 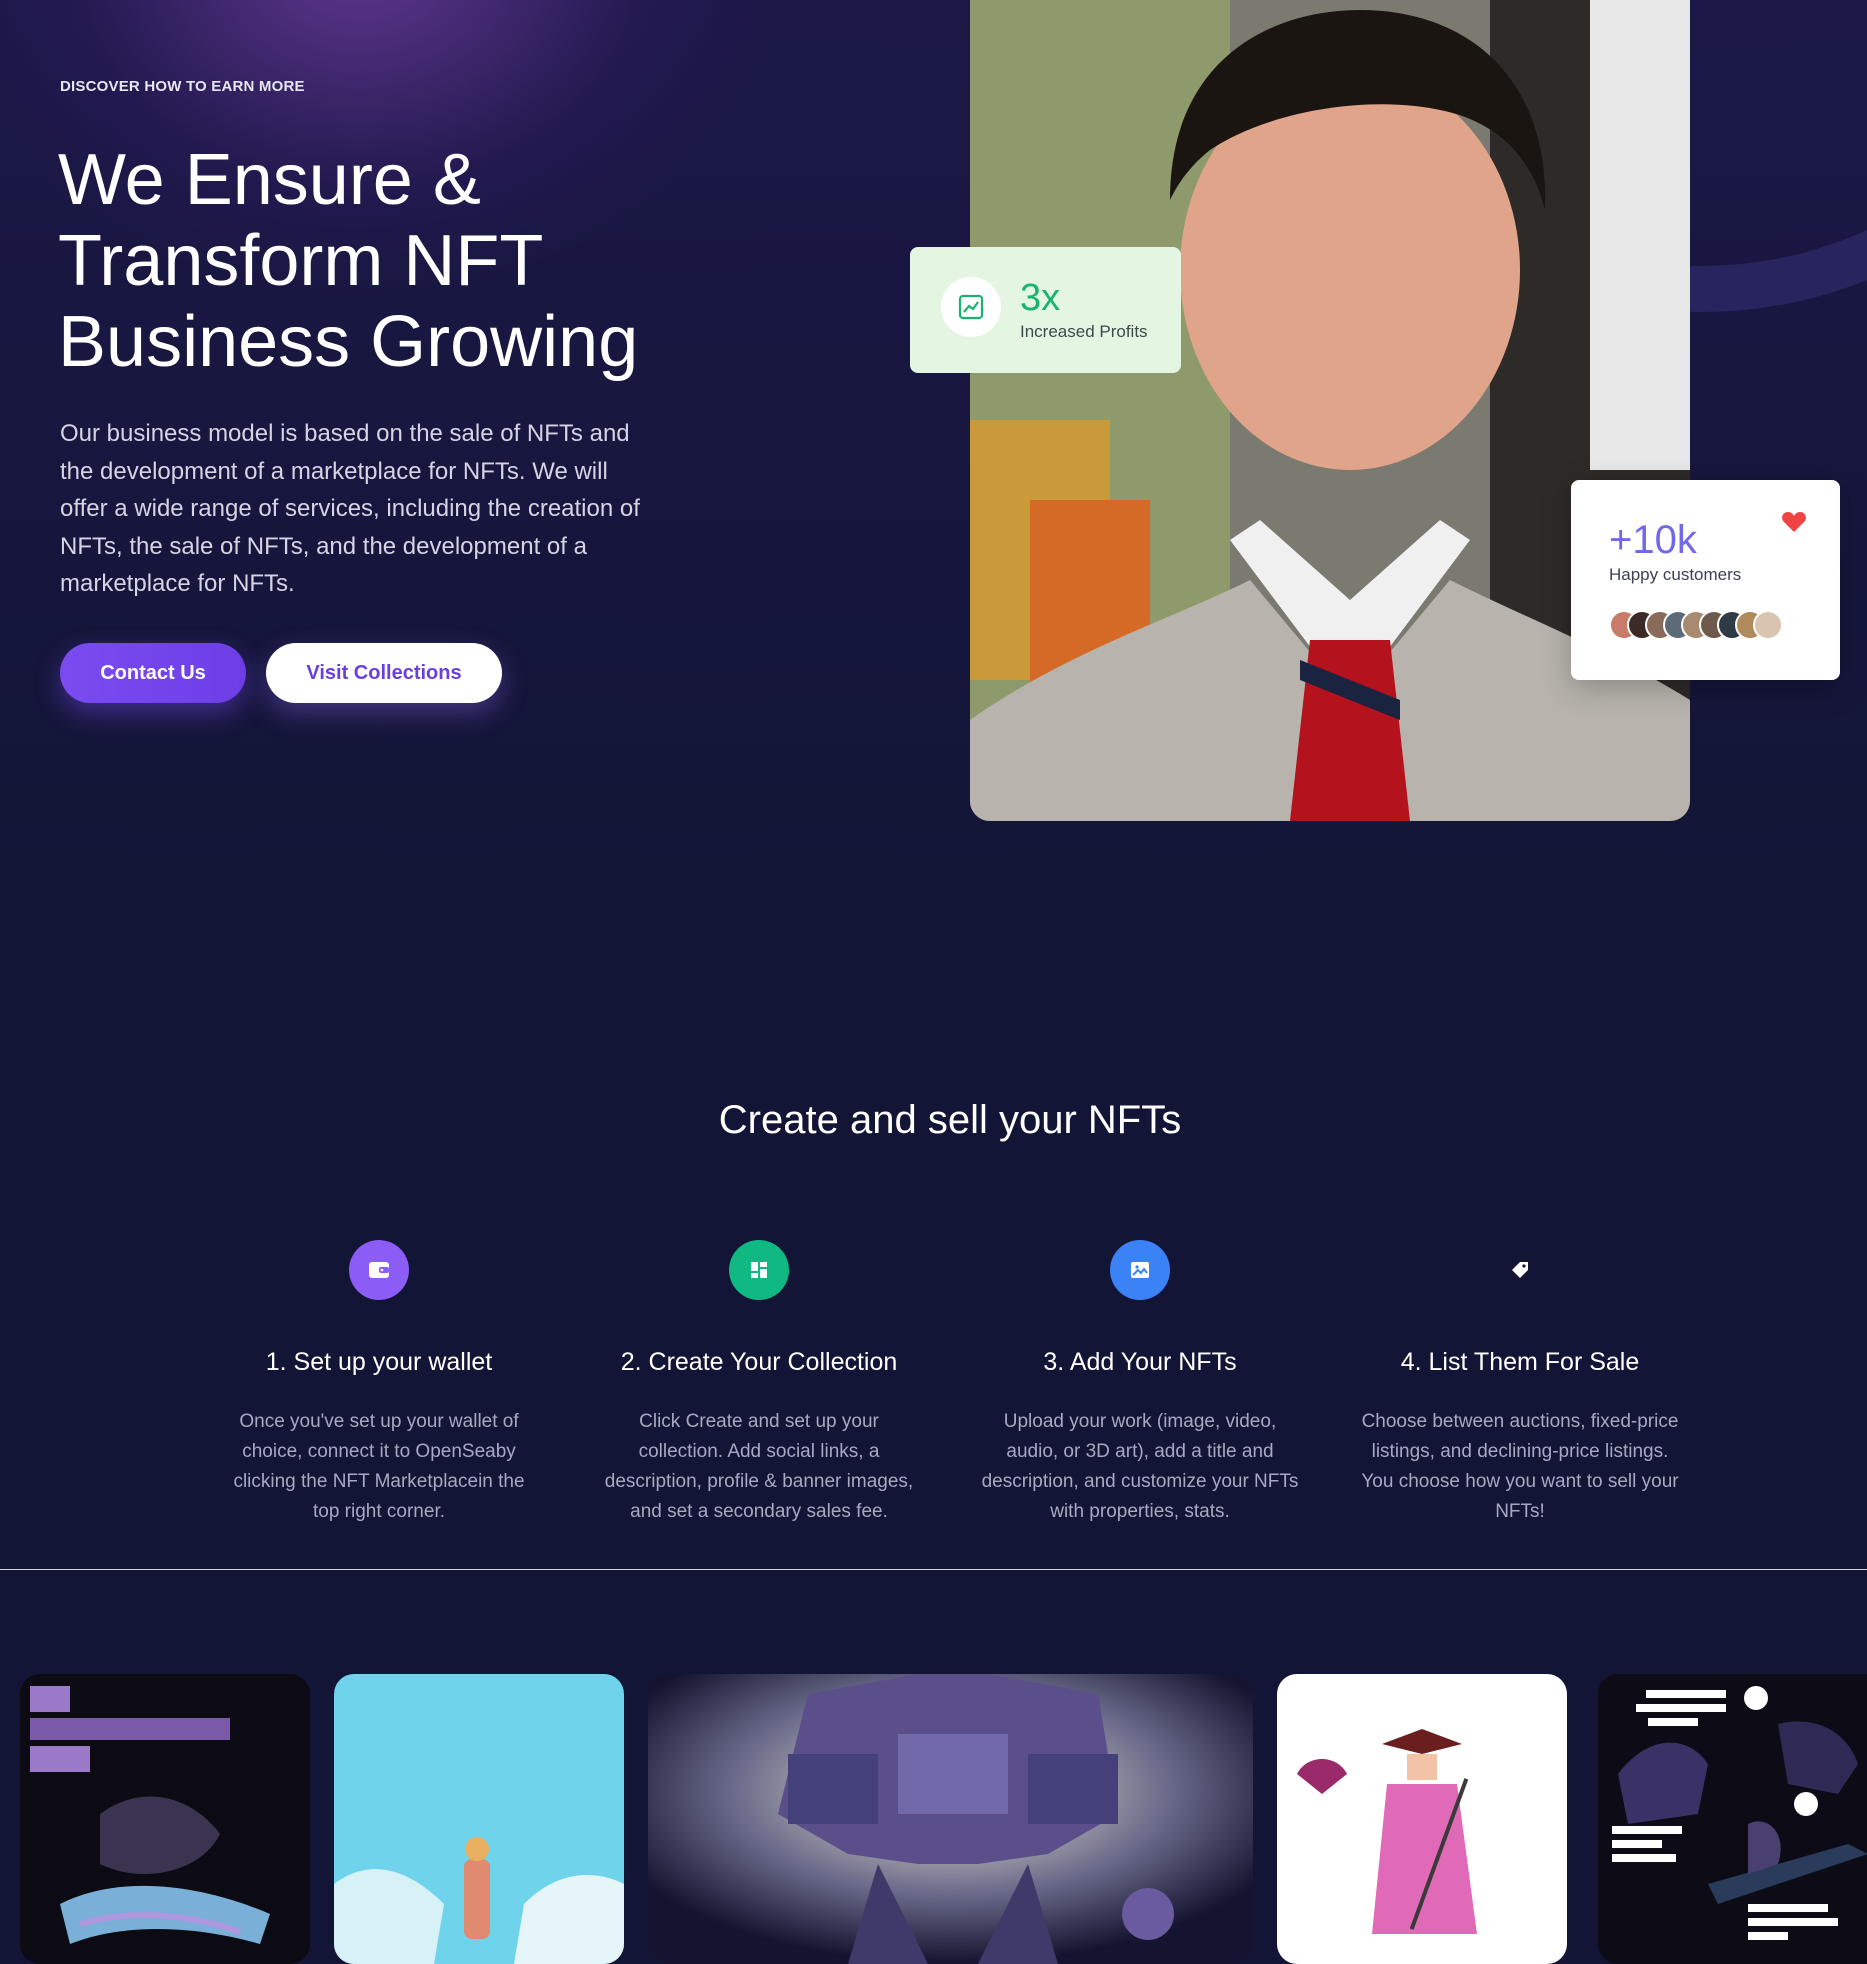 I want to click on step-title: 3. Add Your NFTs, so click(x=1140, y=1362).